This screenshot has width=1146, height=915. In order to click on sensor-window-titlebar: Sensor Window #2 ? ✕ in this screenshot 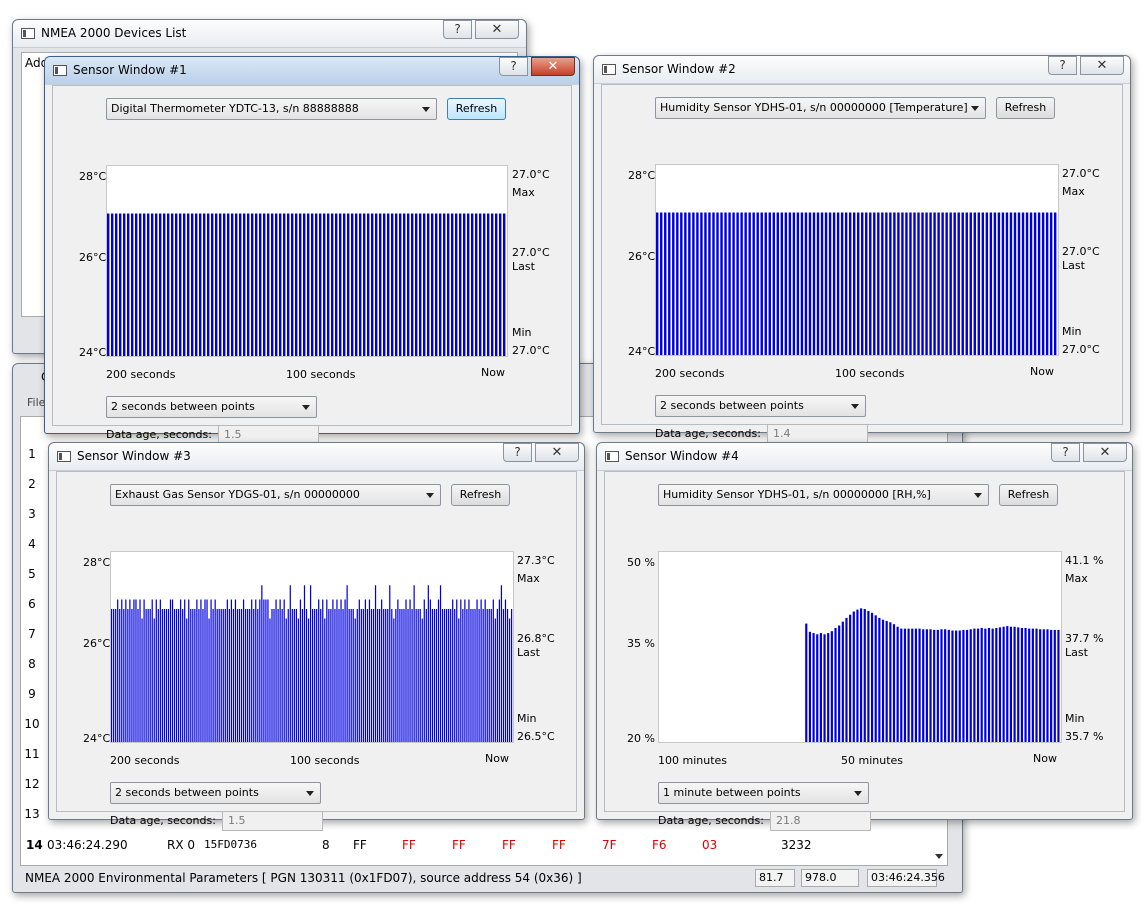, I will do `click(862, 70)`.